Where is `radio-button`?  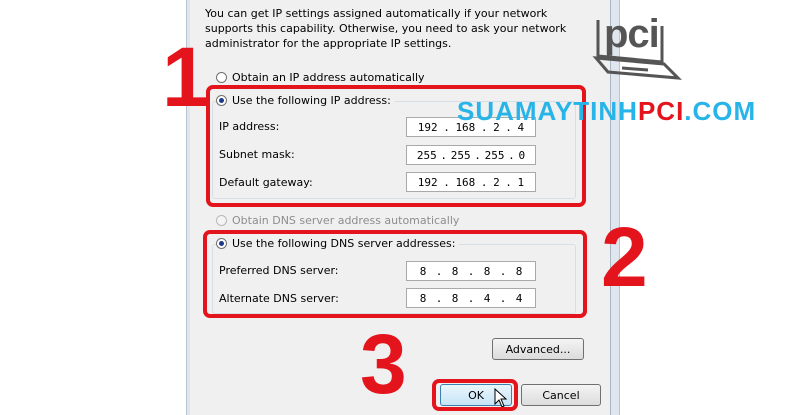
radio-button is located at coordinates (221, 77).